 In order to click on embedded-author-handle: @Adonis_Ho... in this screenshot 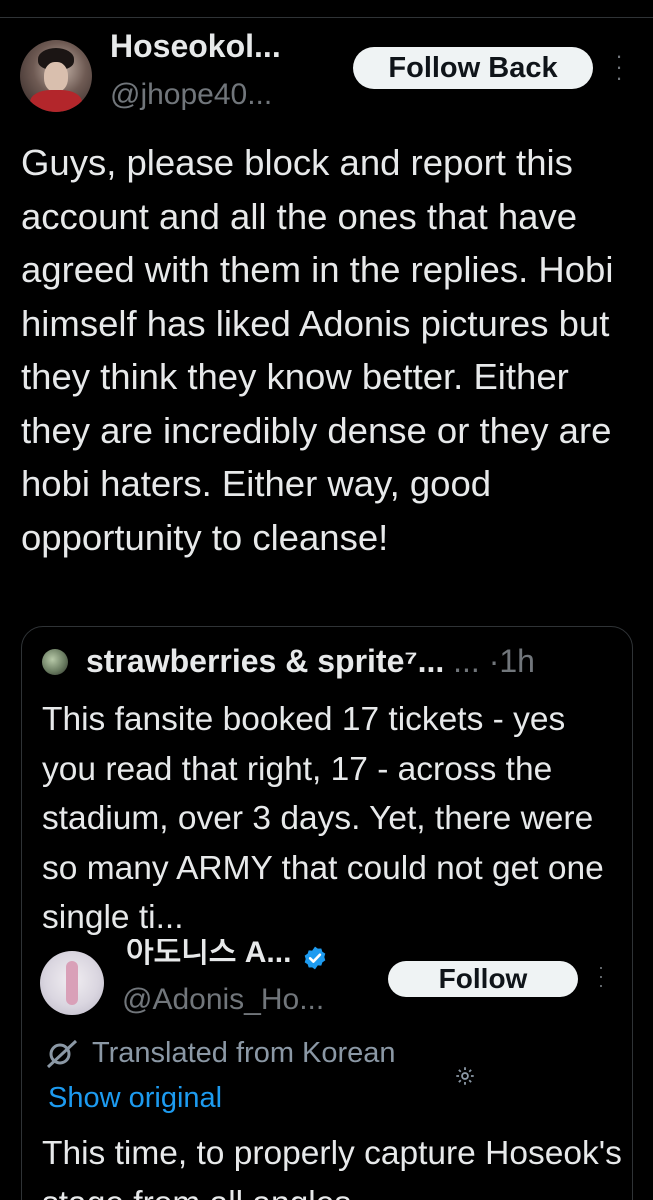, I will do `click(223, 1000)`.